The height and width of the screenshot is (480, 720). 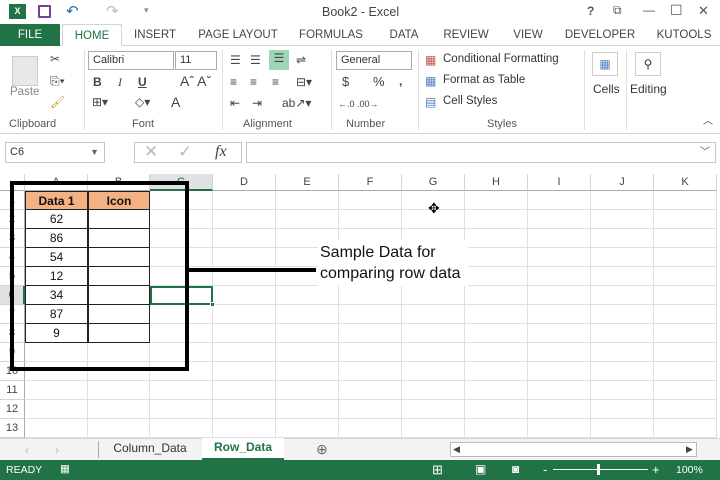 I want to click on cell-K3, so click(x=685, y=238).